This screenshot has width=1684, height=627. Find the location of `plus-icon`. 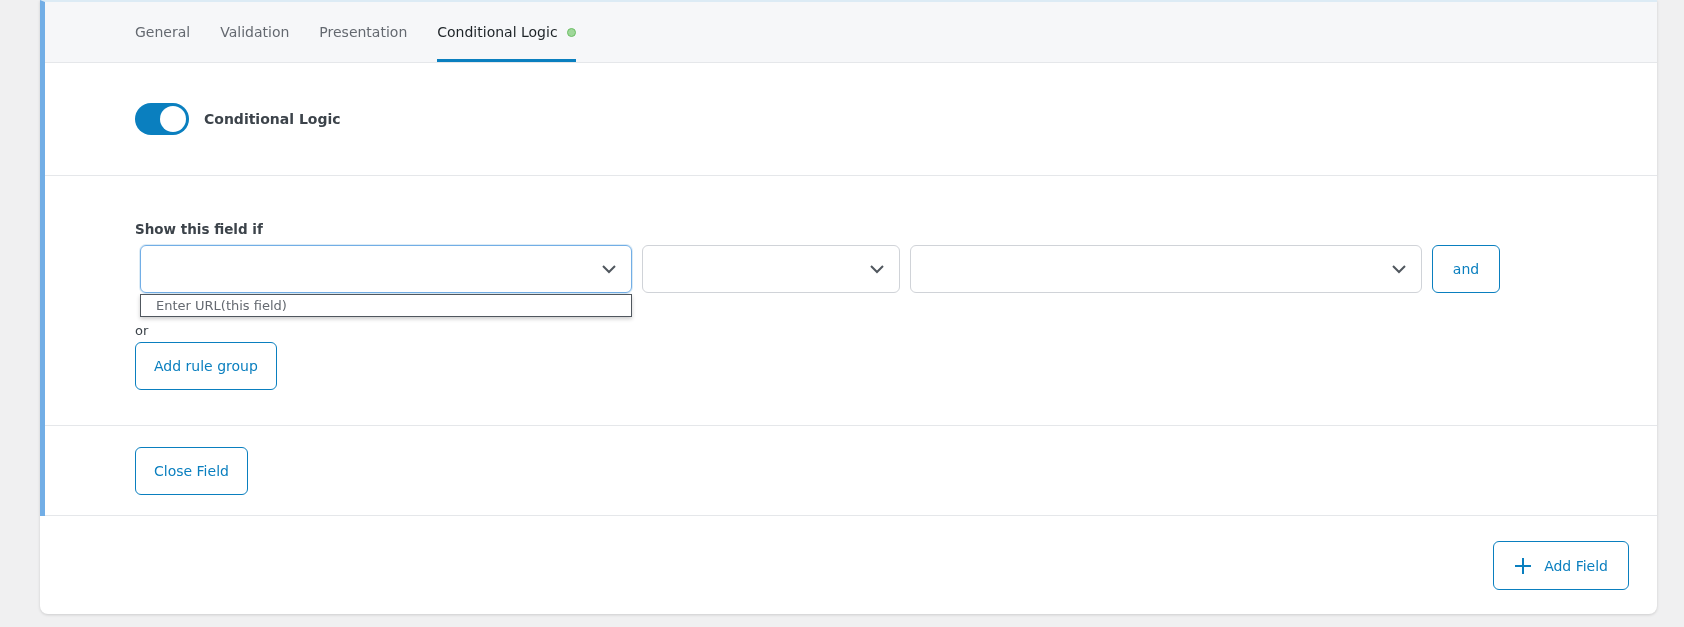

plus-icon is located at coordinates (1523, 565).